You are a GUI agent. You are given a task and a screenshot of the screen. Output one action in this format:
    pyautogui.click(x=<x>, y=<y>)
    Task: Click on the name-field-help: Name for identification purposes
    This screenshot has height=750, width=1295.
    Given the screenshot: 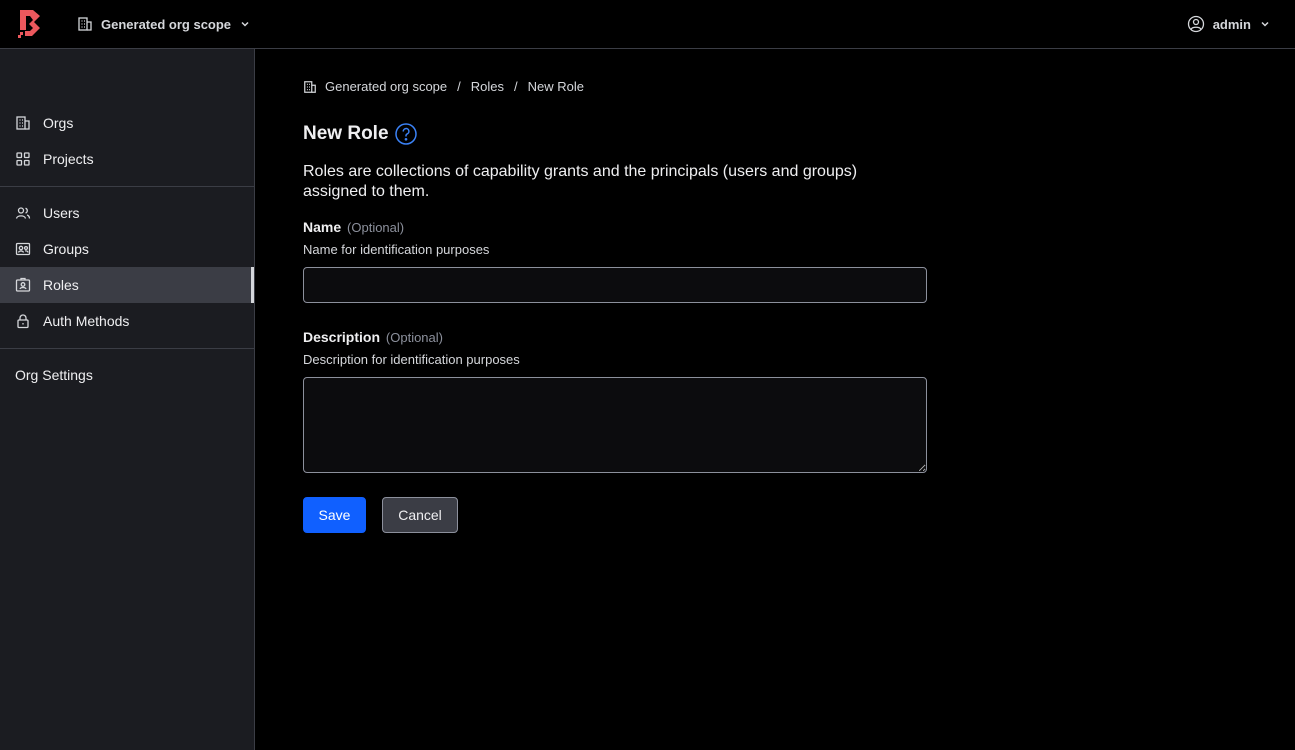 What is the action you would take?
    pyautogui.click(x=396, y=249)
    